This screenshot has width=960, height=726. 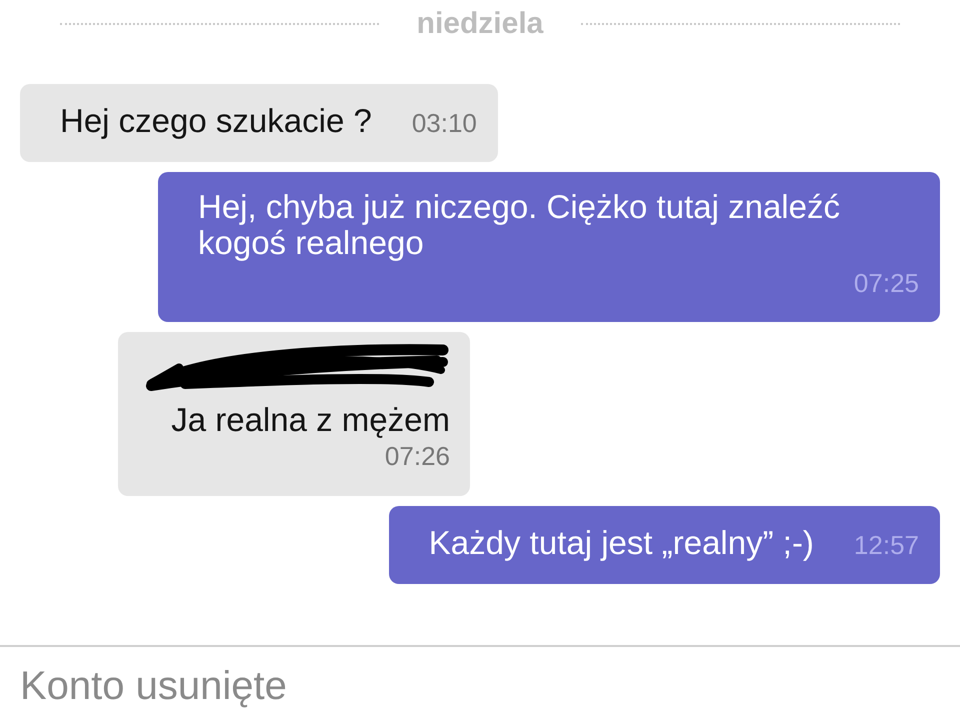 What do you see at coordinates (886, 545) in the screenshot?
I see `message-time: 12:57` at bounding box center [886, 545].